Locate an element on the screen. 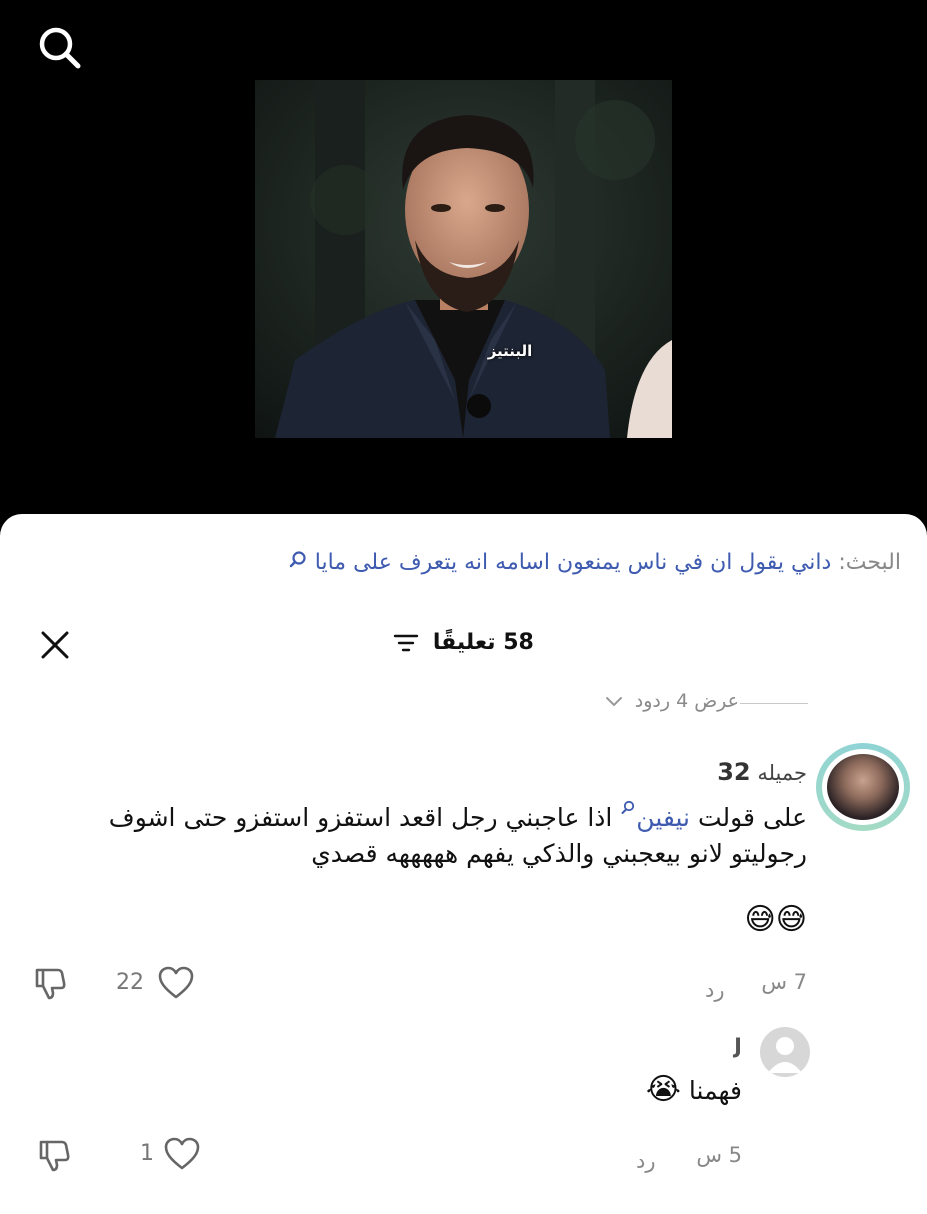 This screenshot has width=927, height=1214. default-user-icon is located at coordinates (785, 1055).